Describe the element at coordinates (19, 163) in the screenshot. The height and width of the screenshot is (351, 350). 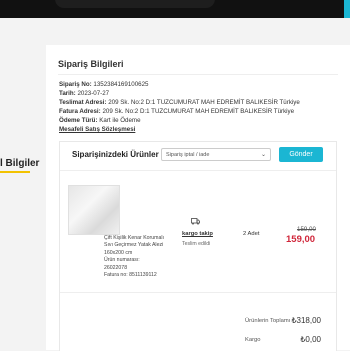
I see `sidebar-item-info: l Bilgiler` at that location.